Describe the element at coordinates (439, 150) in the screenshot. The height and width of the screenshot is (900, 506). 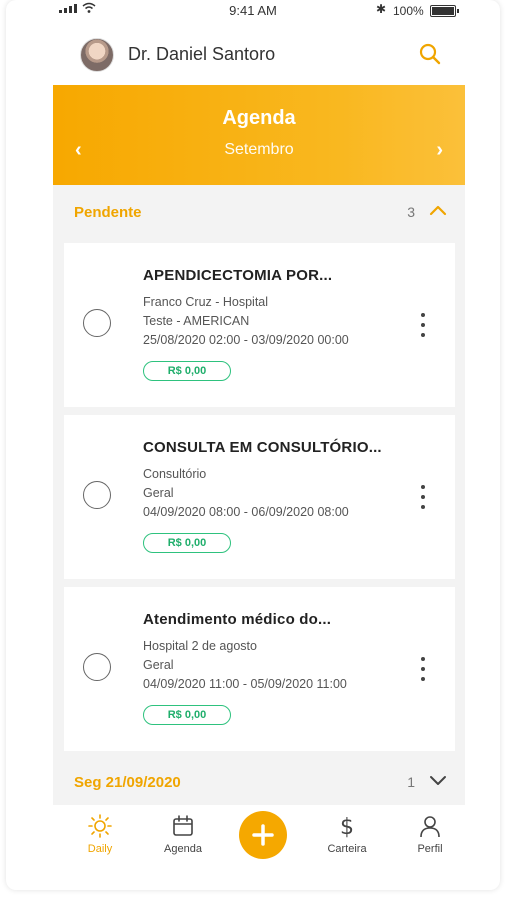
I see `next-month-button: ›` at that location.